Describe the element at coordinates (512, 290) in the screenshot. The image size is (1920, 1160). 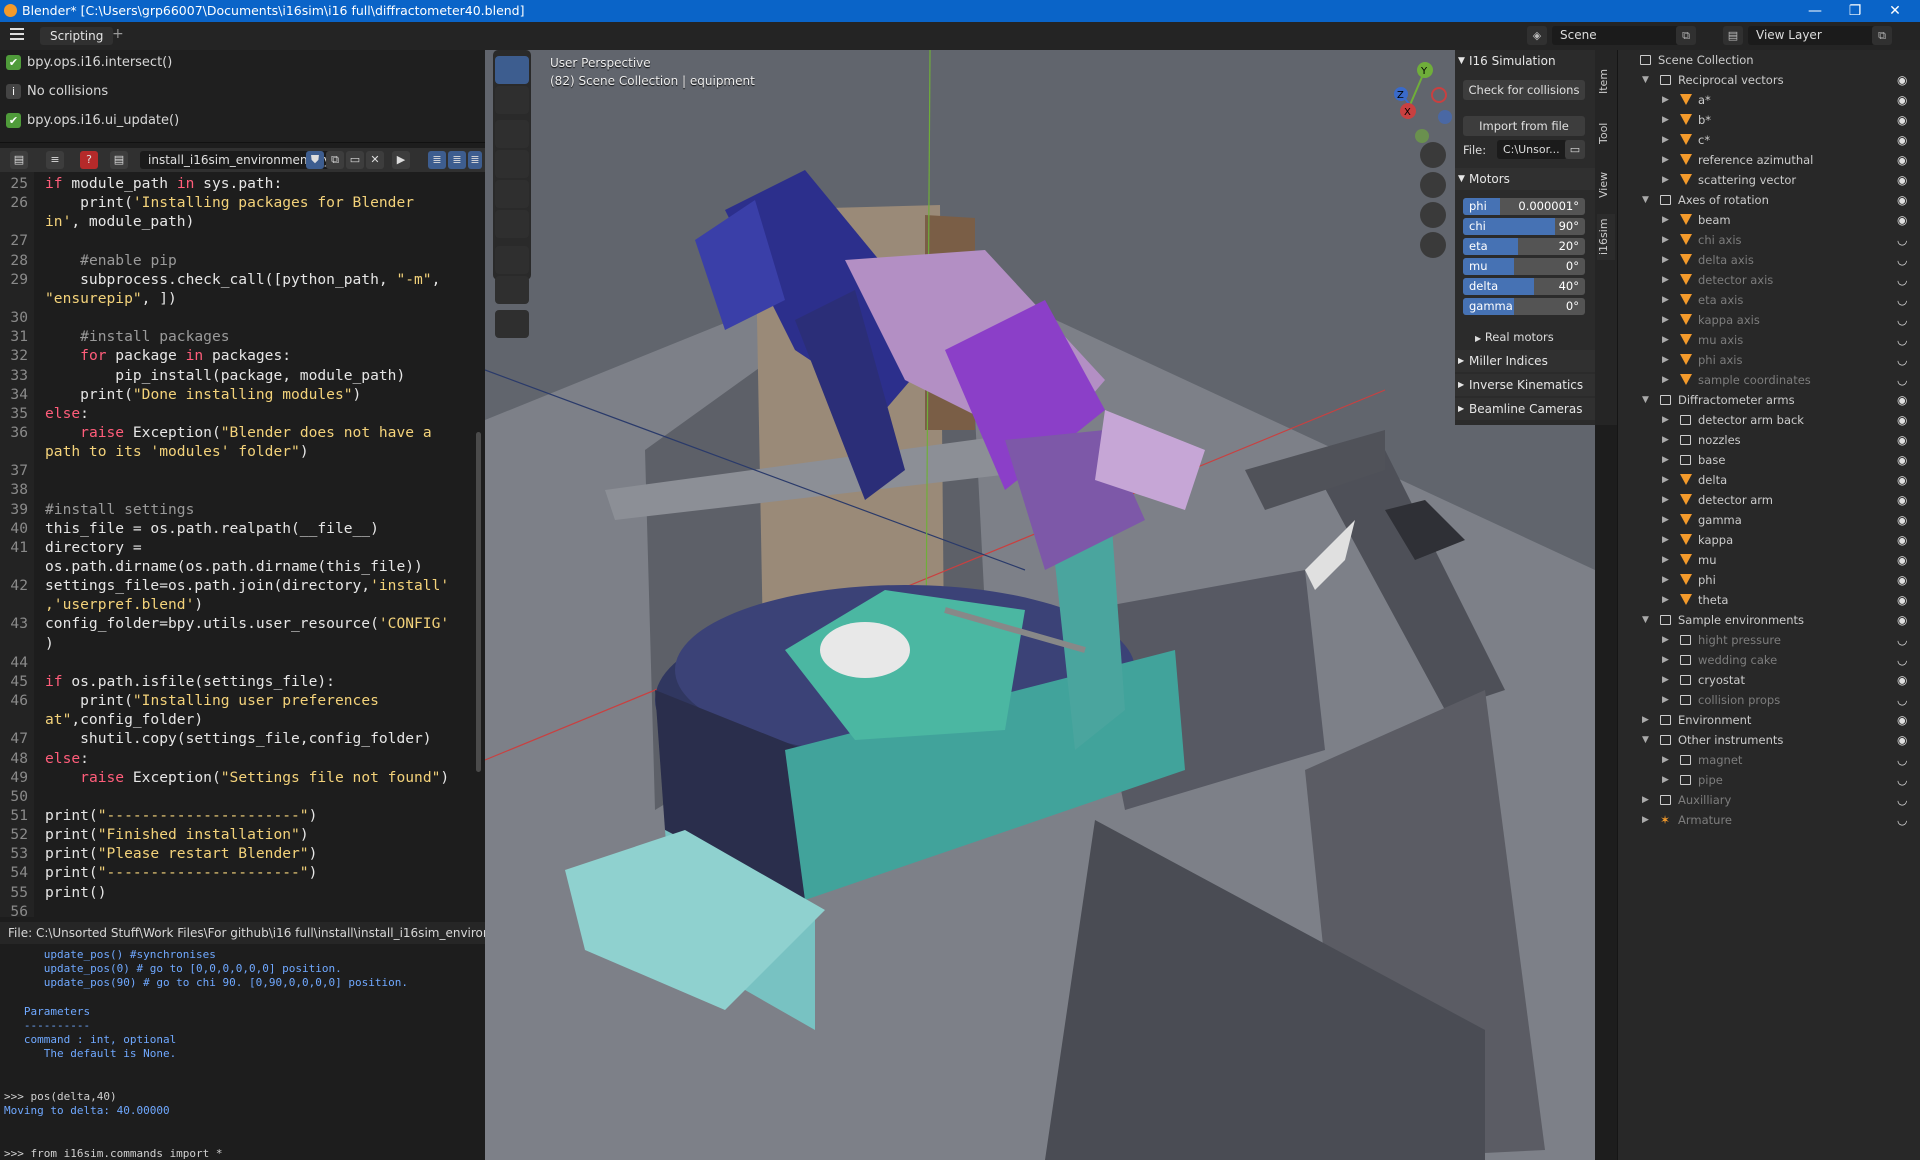
I see `measure-icon` at that location.